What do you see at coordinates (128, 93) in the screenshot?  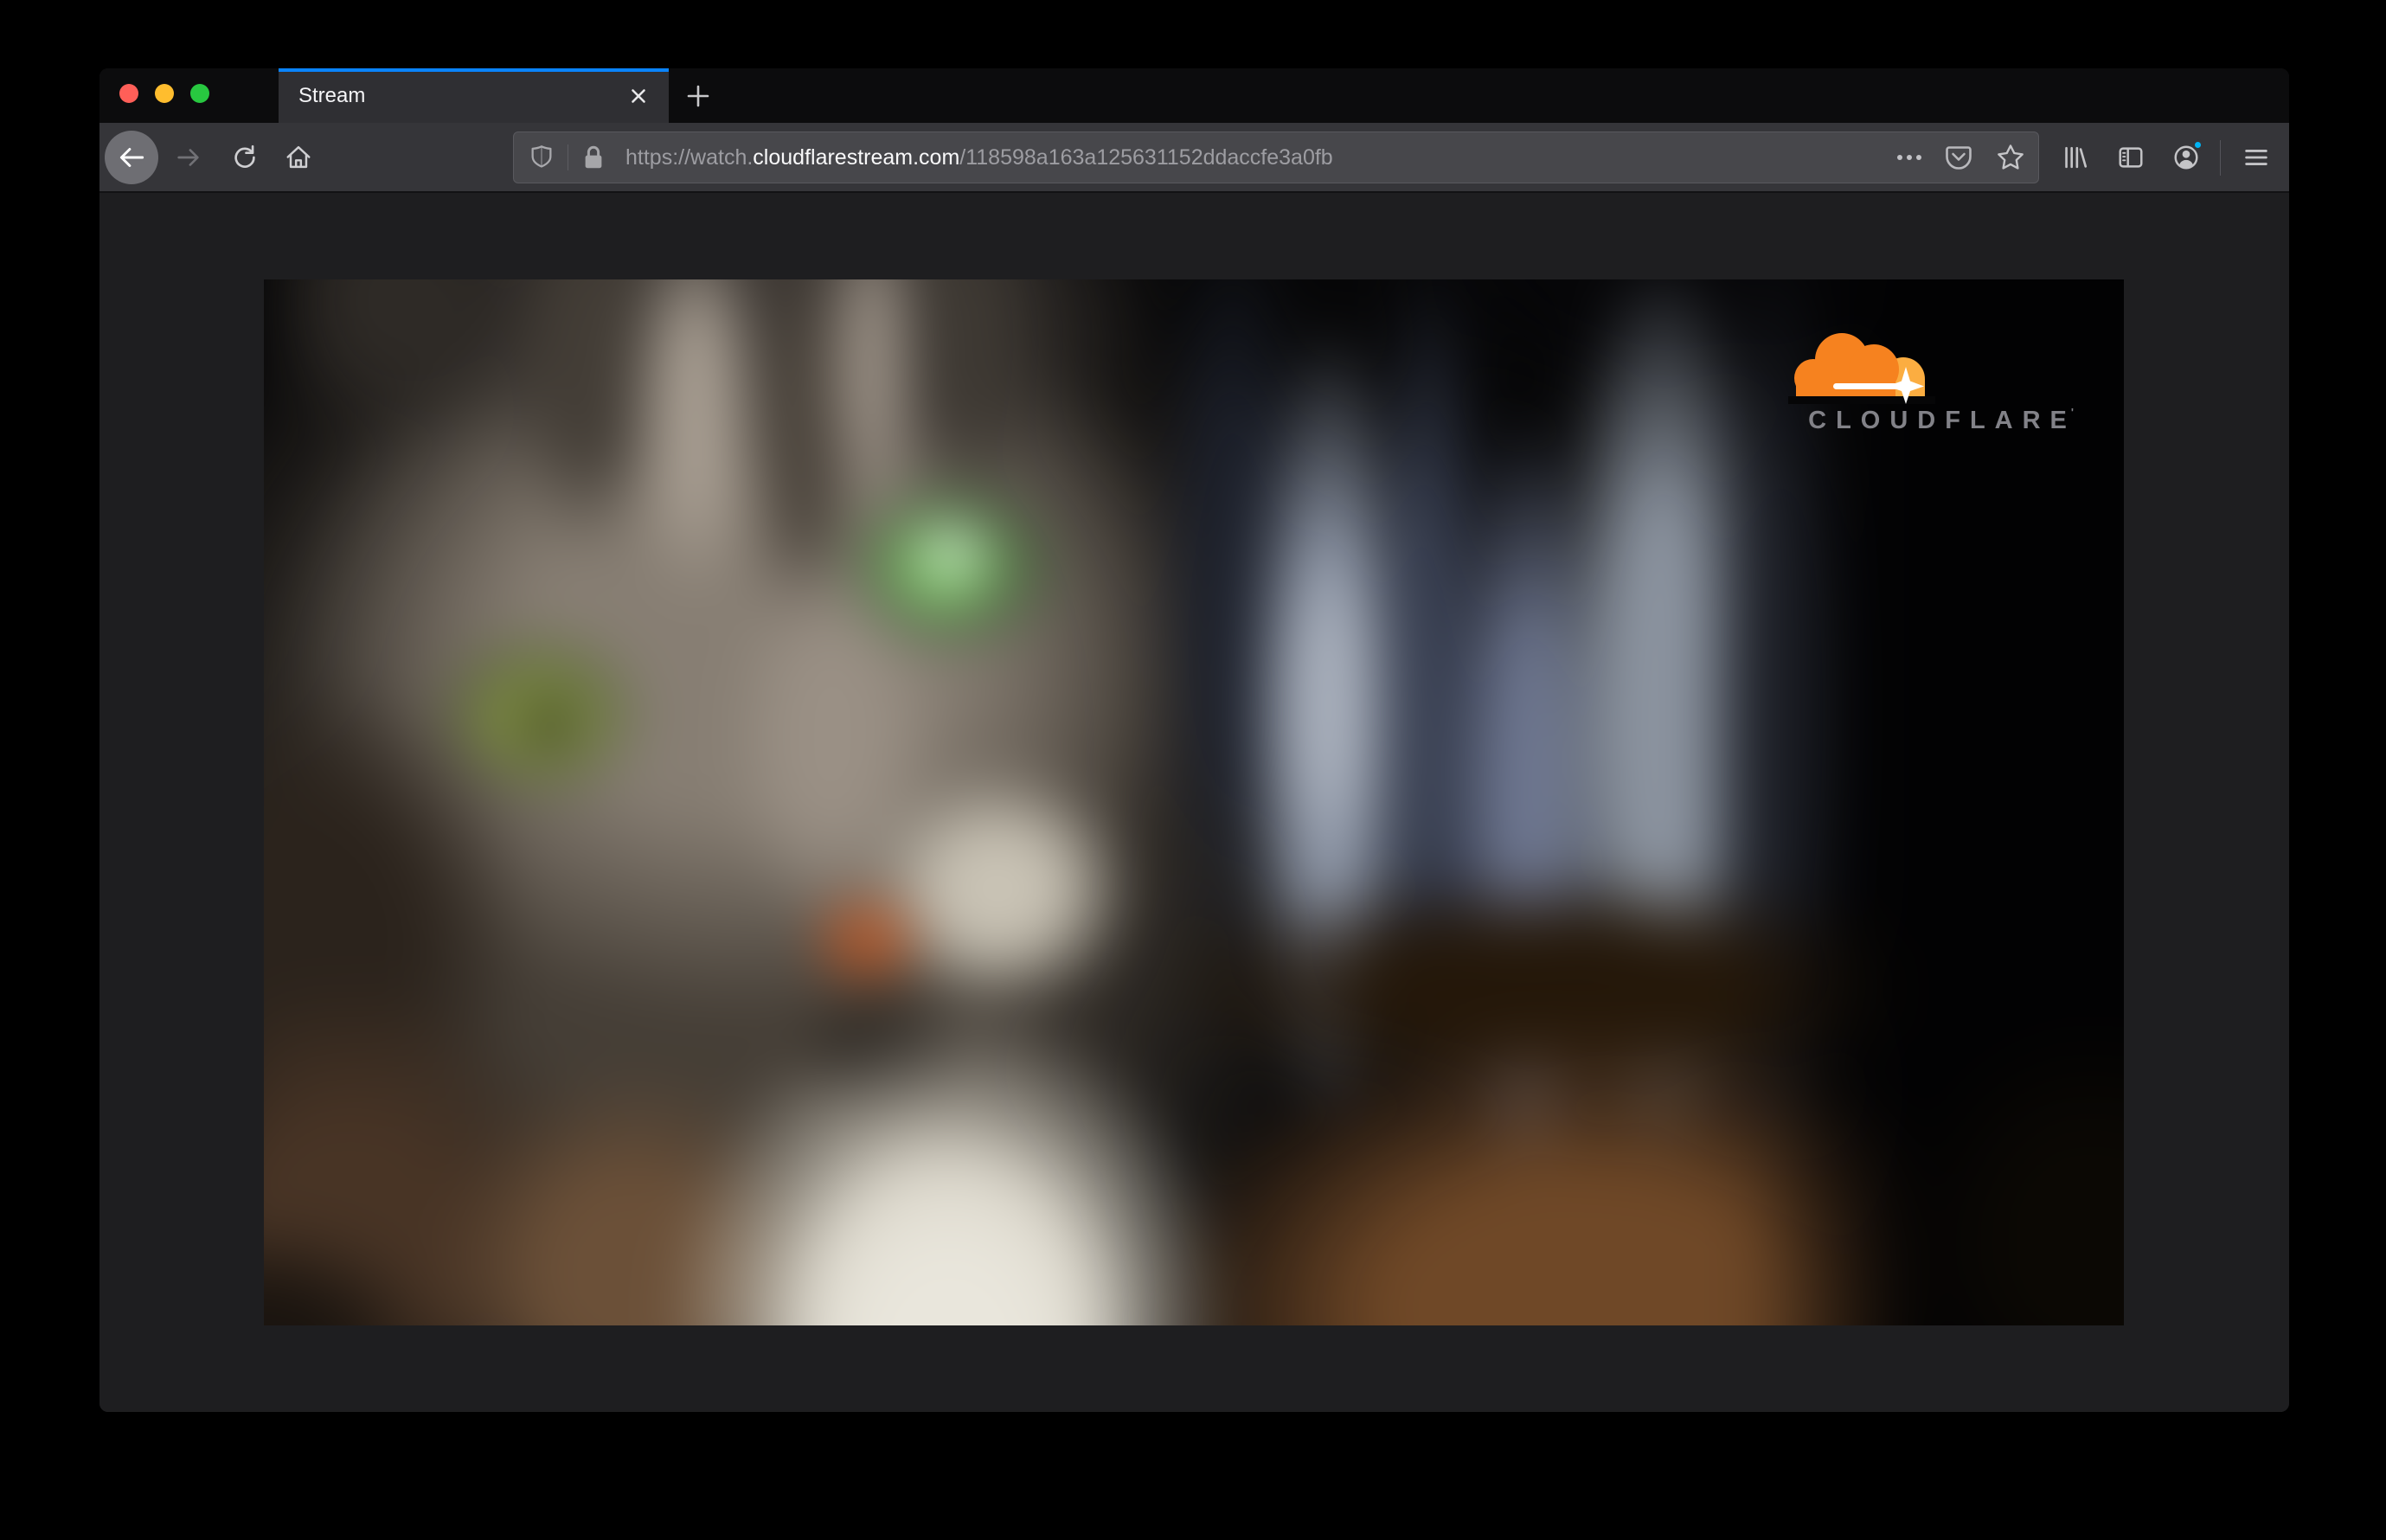 I see `close-window-button` at bounding box center [128, 93].